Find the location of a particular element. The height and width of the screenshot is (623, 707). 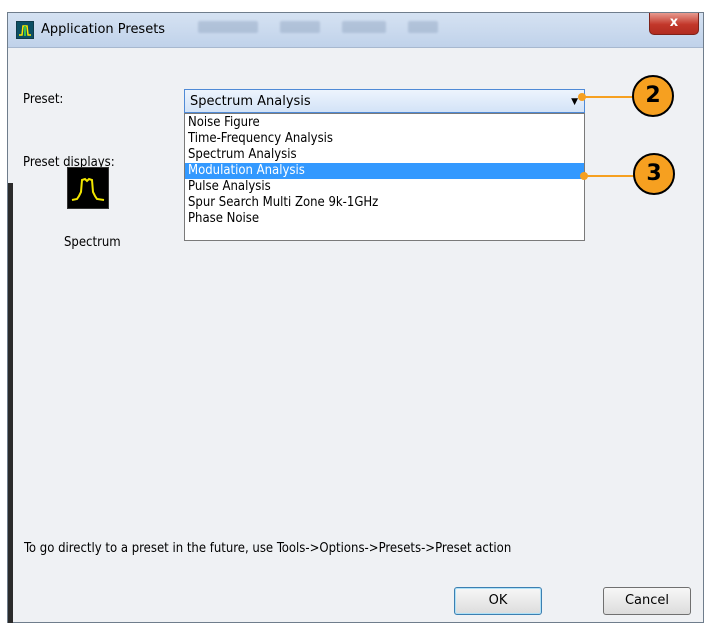

close-button: x is located at coordinates (674, 24).